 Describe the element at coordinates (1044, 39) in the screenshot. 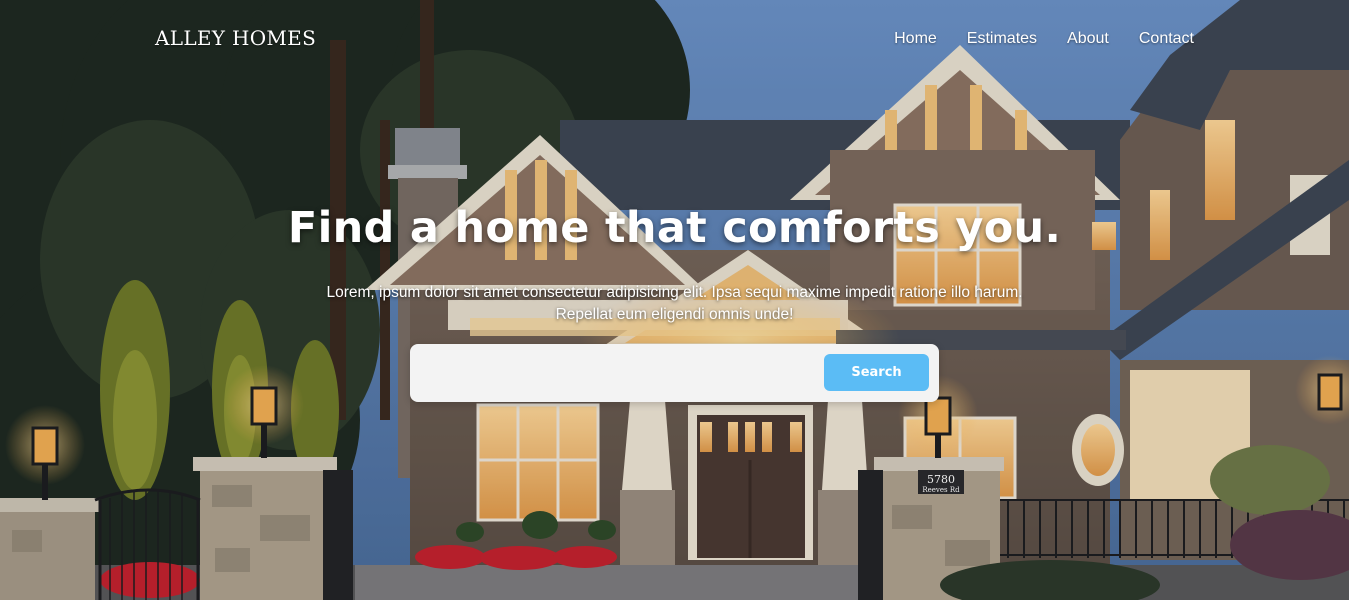

I see `main-navigation: Home Estimates About Contact` at that location.